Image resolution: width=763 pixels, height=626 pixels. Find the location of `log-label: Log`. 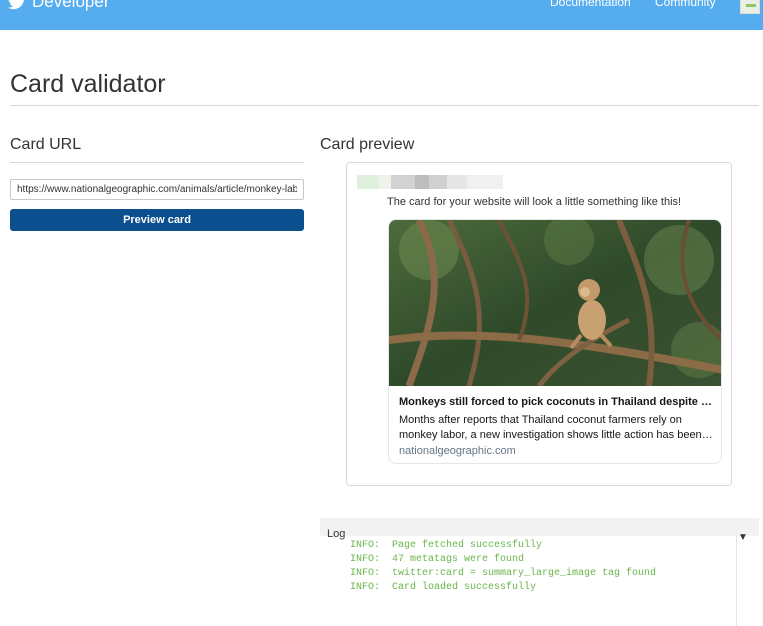

log-label: Log is located at coordinates (336, 534).